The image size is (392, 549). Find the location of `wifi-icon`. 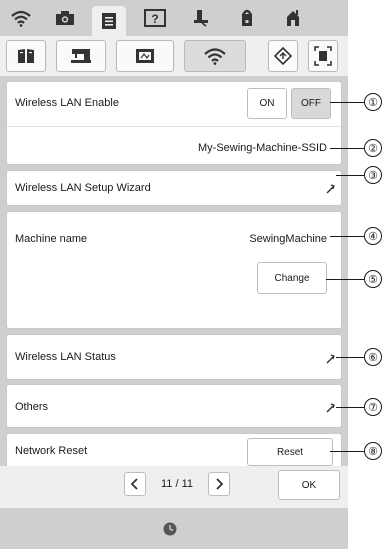

wifi-icon is located at coordinates (21, 18).